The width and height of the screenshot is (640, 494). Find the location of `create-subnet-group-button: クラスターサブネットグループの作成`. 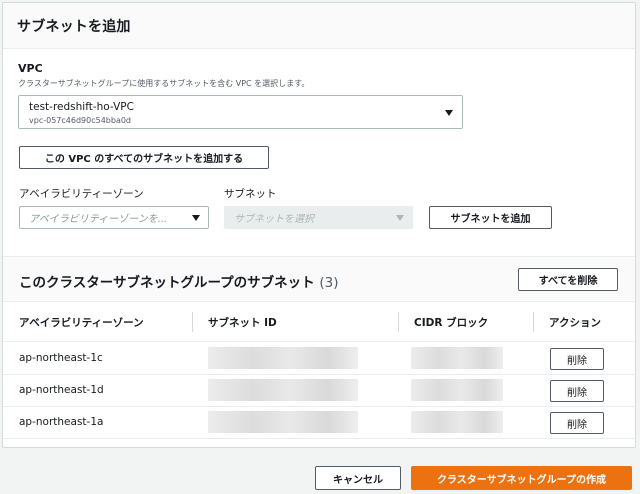

create-subnet-group-button: クラスターサブネットグループの作成 is located at coordinates (521, 478).